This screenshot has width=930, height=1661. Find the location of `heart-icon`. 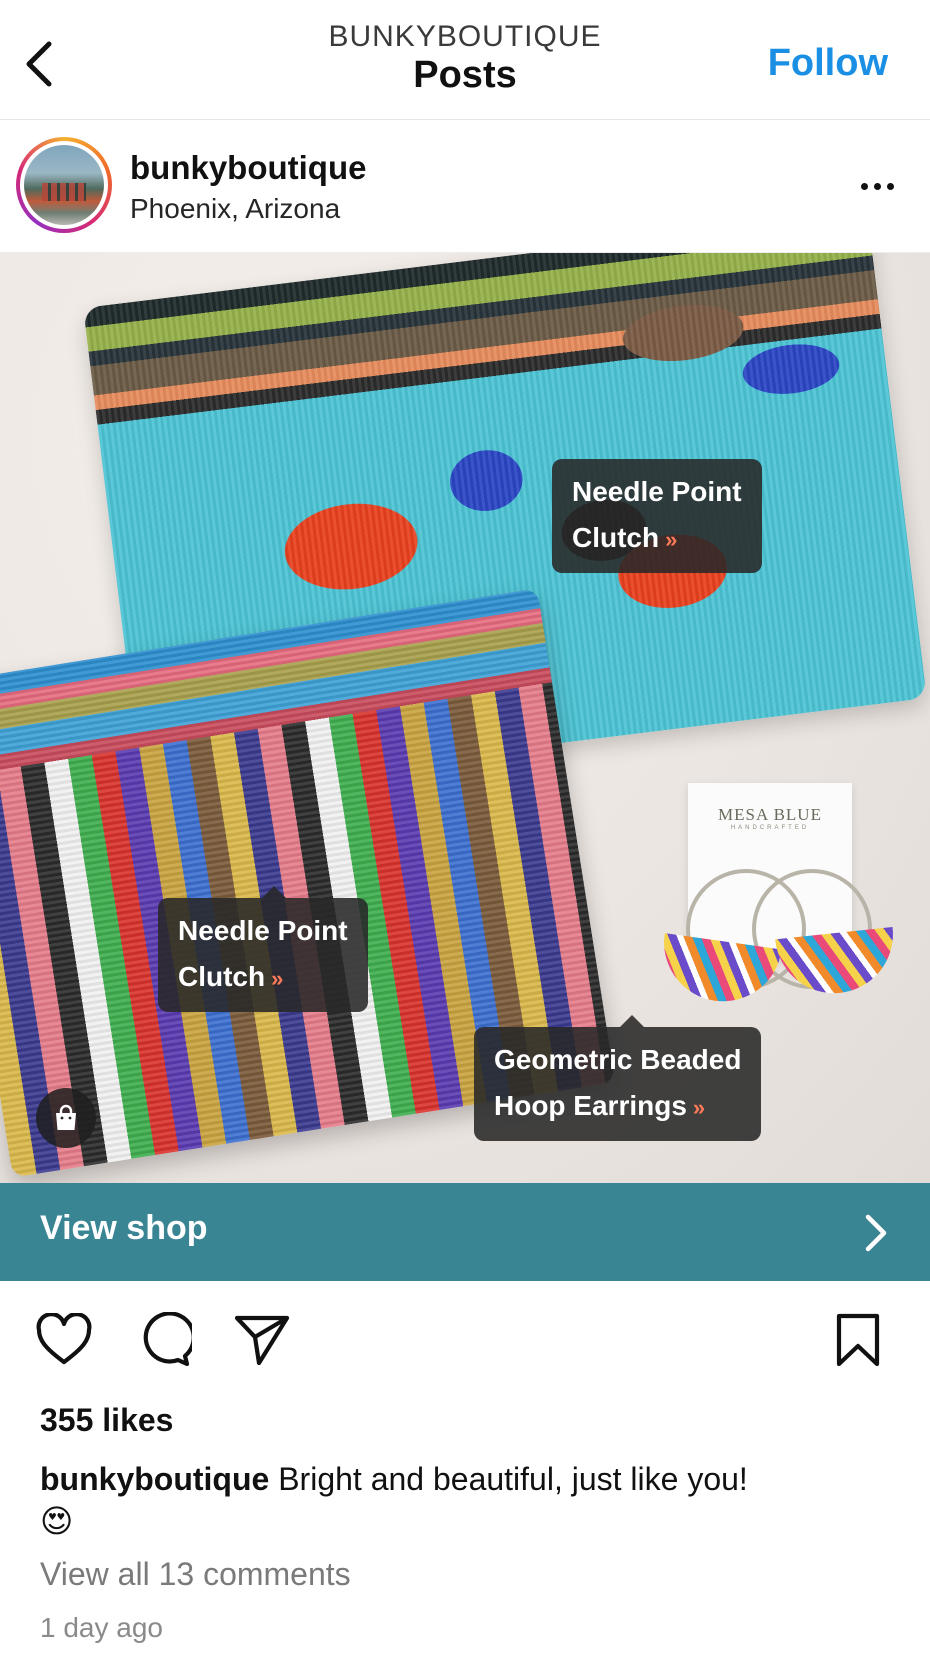

heart-icon is located at coordinates (64, 1339).